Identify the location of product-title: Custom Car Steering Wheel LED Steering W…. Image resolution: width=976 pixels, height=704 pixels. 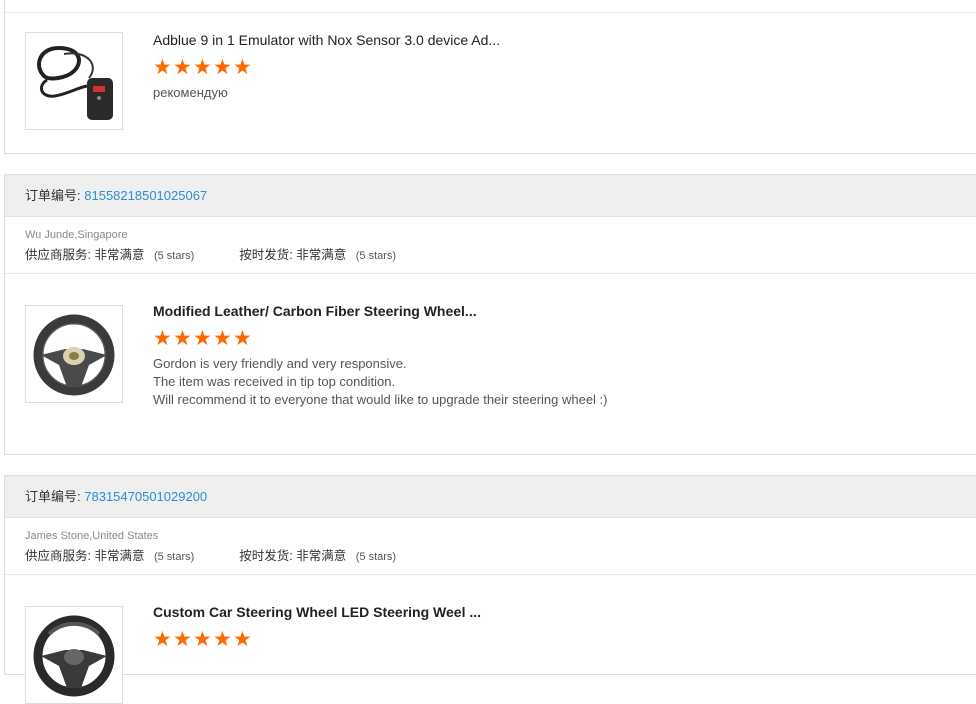
(317, 612).